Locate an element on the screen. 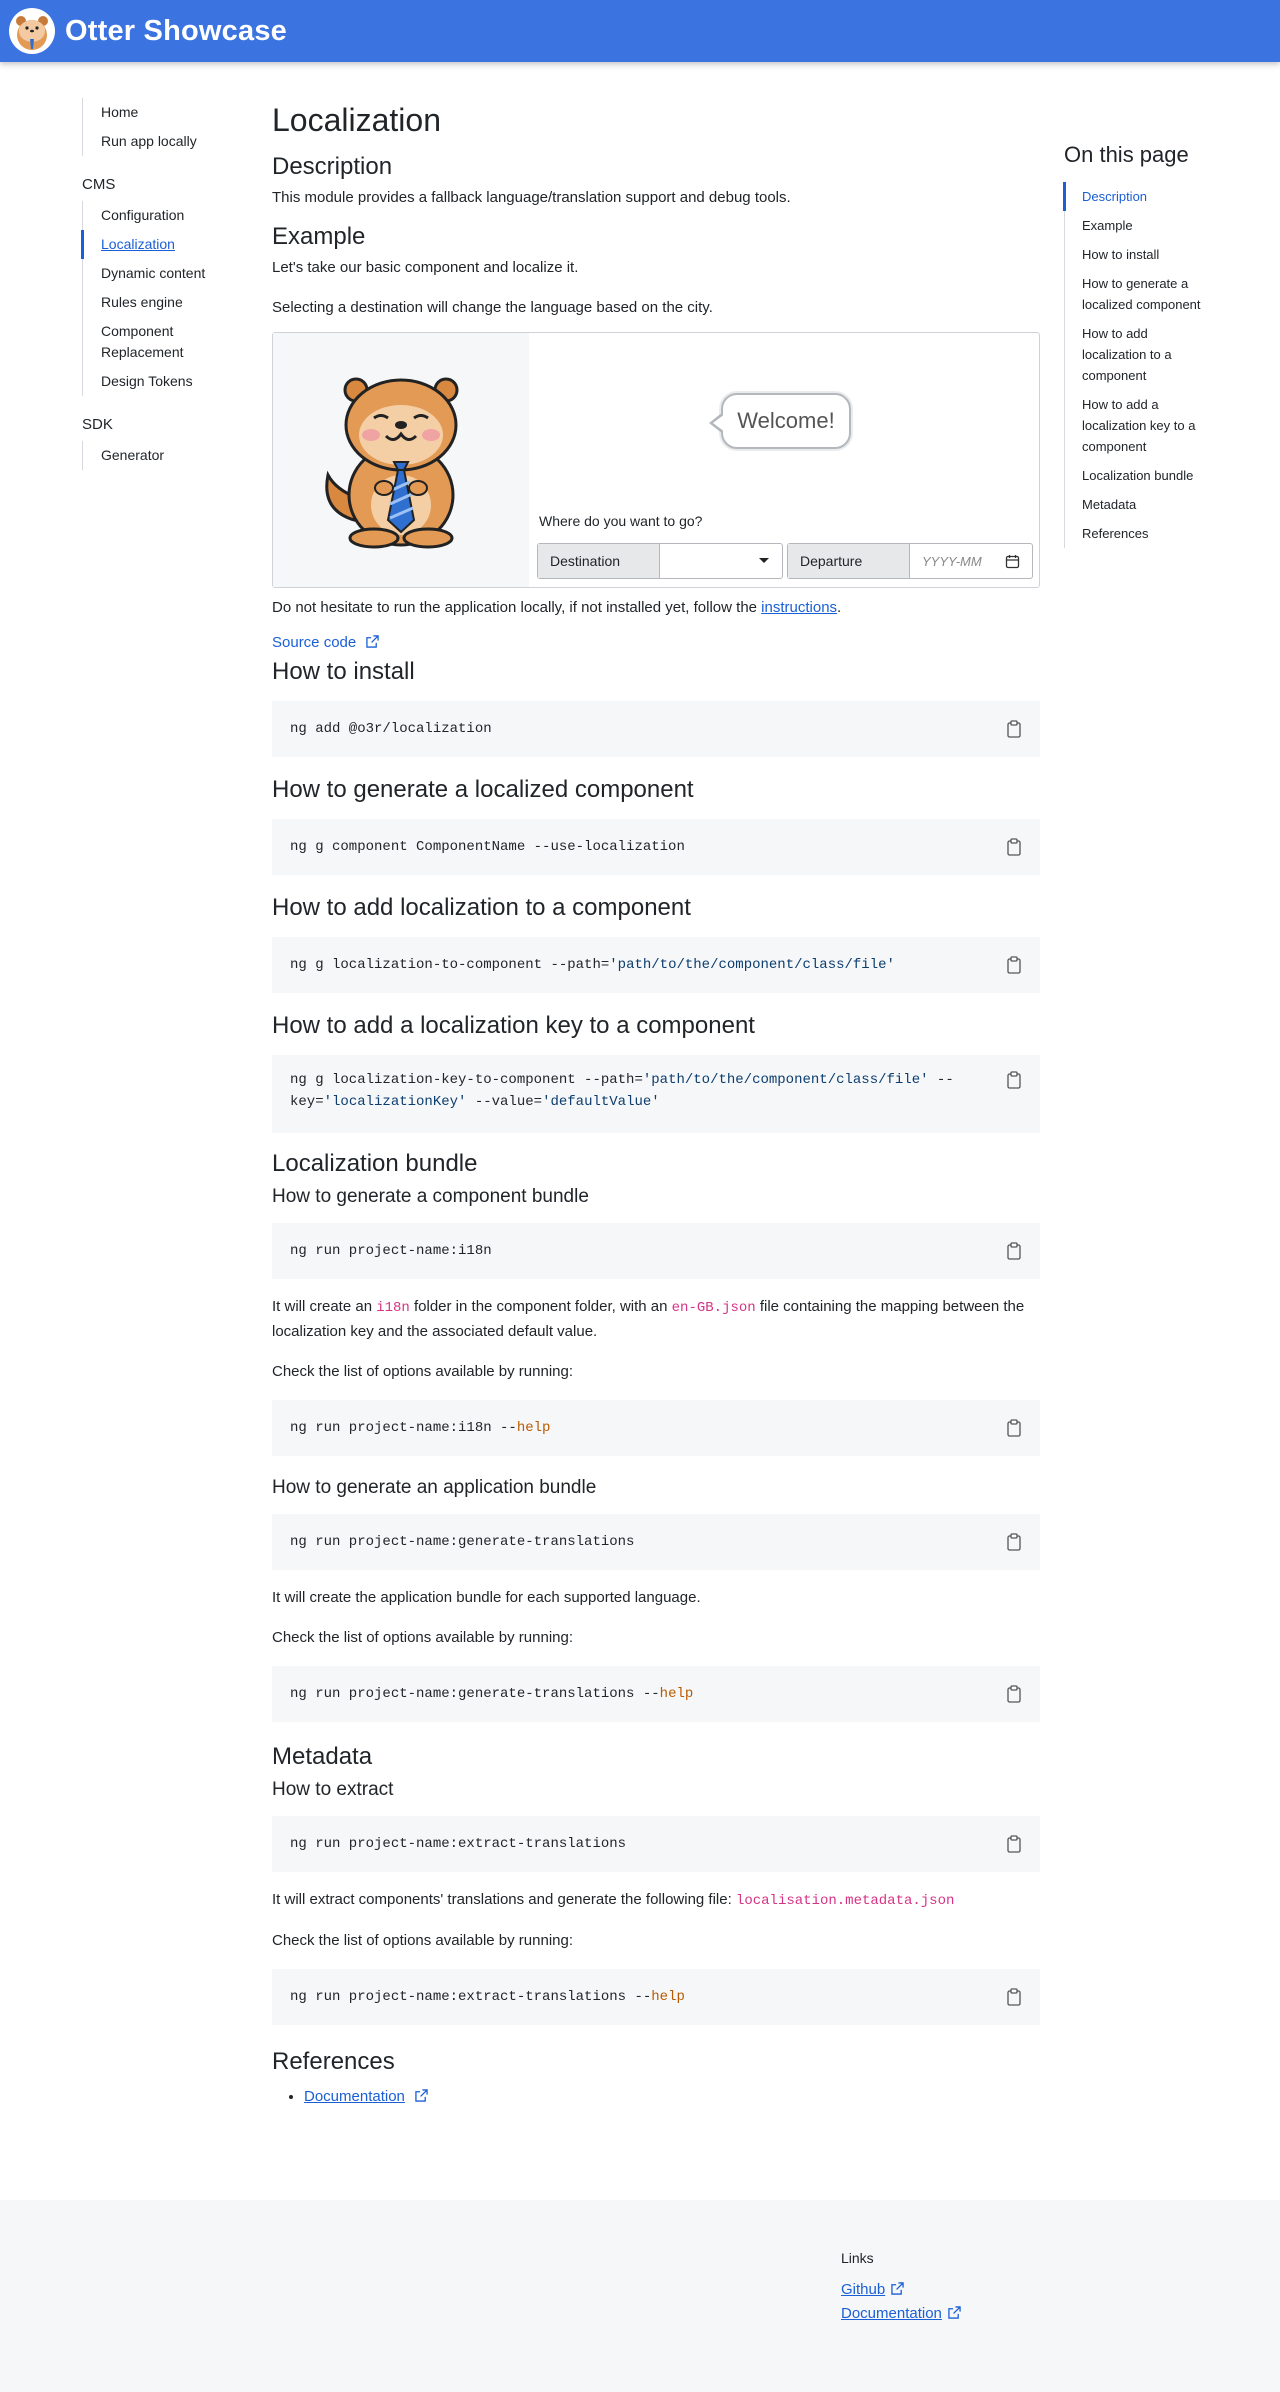 The width and height of the screenshot is (1280, 2392). sidebar-item-dynamic-content: Dynamic content is located at coordinates (162, 273).